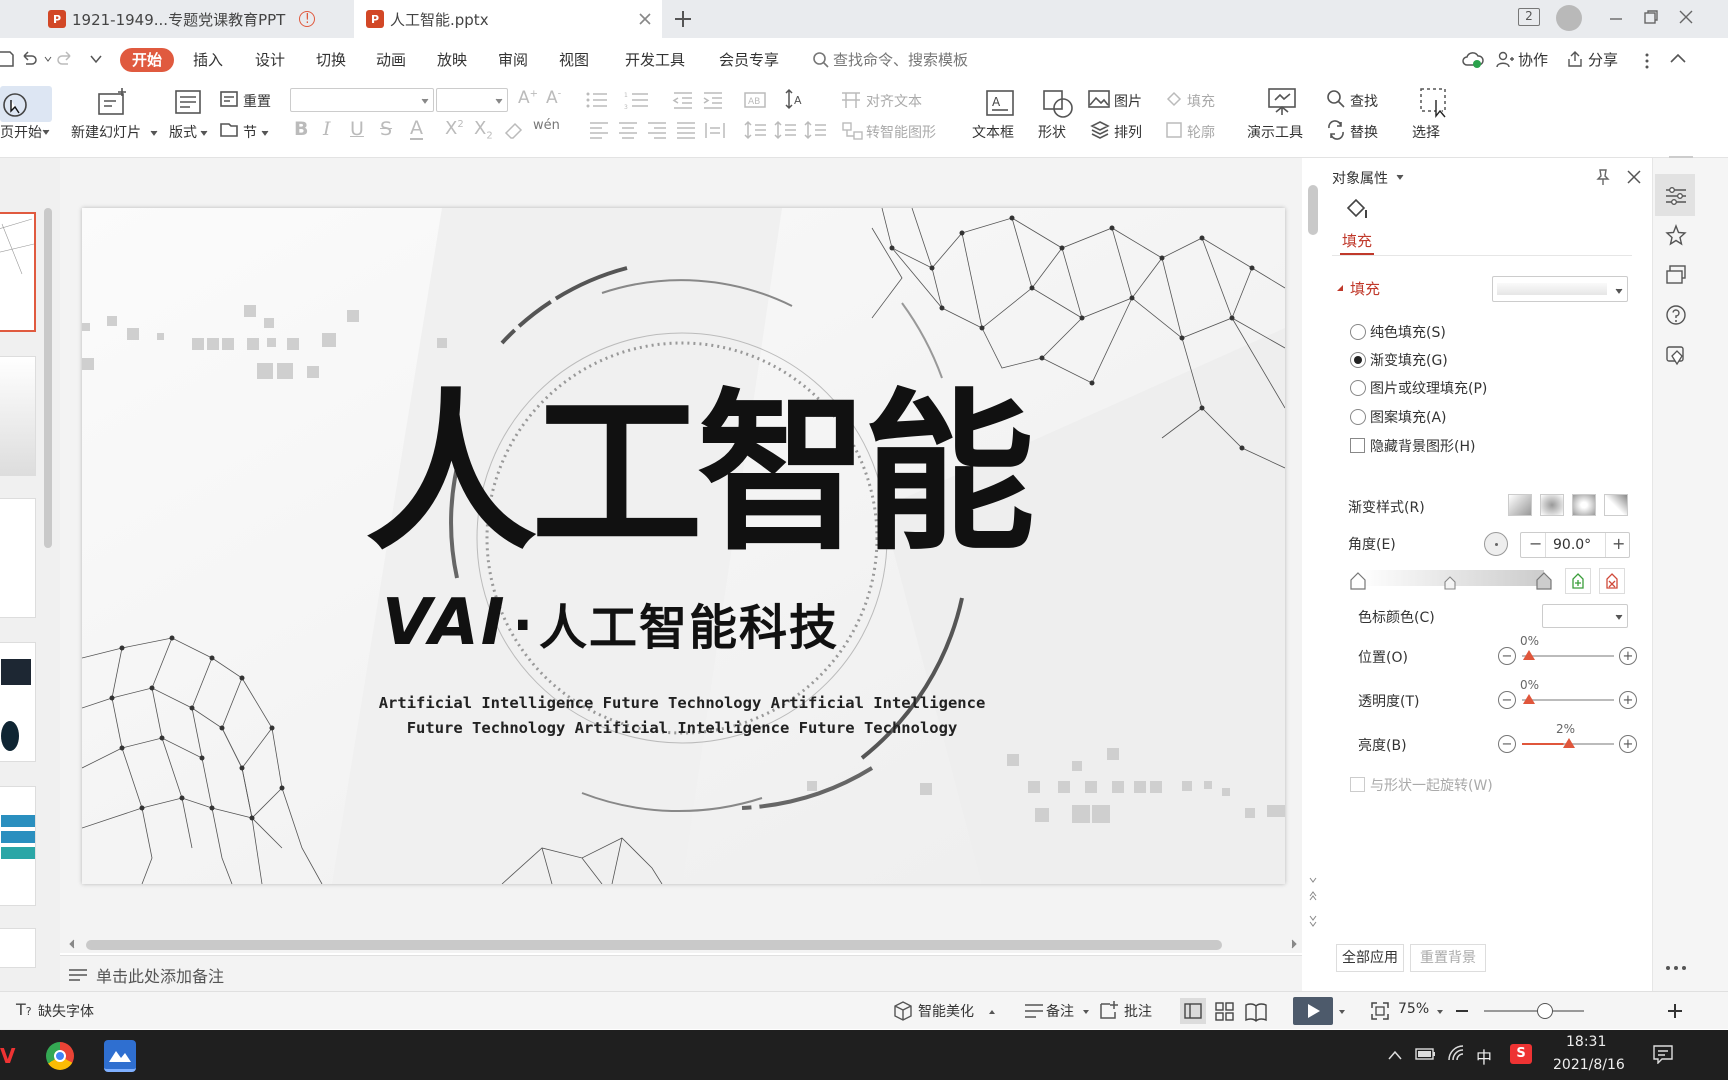  Describe the element at coordinates (147, 60) in the screenshot. I see `menu-home: 开始` at that location.